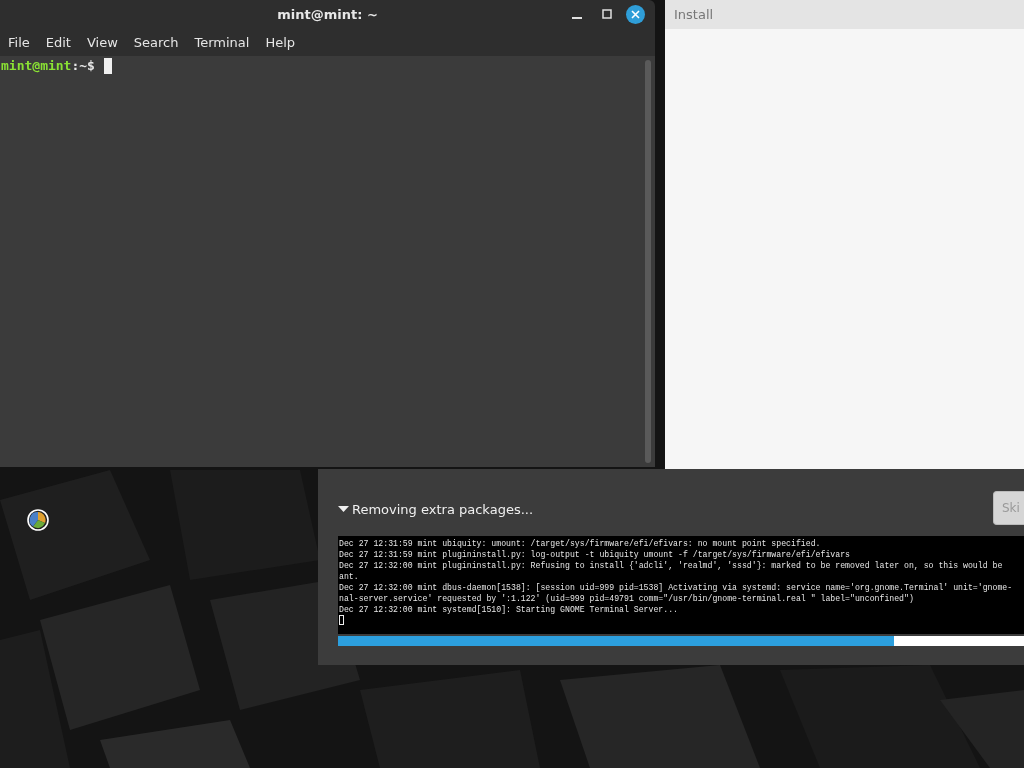 The height and width of the screenshot is (768, 1024). Describe the element at coordinates (106, 42) in the screenshot. I see `menu-item: View` at that location.